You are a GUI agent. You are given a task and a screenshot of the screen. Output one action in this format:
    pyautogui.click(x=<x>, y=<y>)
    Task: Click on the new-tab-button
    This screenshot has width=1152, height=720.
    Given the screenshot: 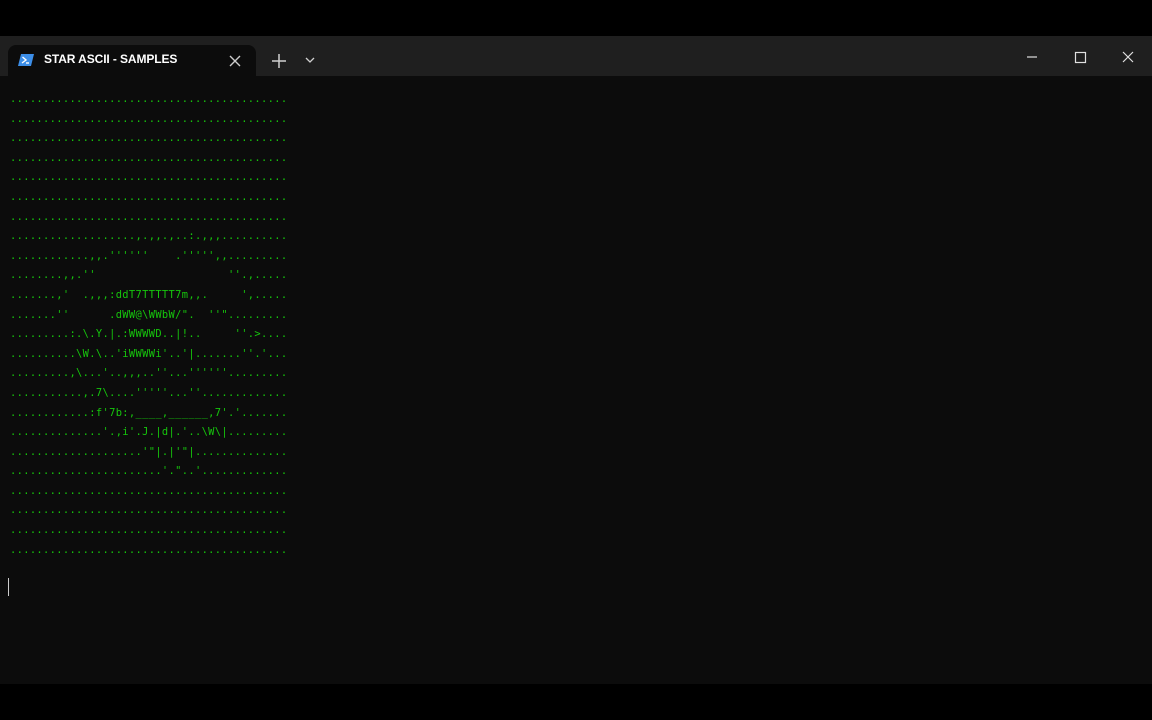 What is the action you would take?
    pyautogui.click(x=279, y=61)
    